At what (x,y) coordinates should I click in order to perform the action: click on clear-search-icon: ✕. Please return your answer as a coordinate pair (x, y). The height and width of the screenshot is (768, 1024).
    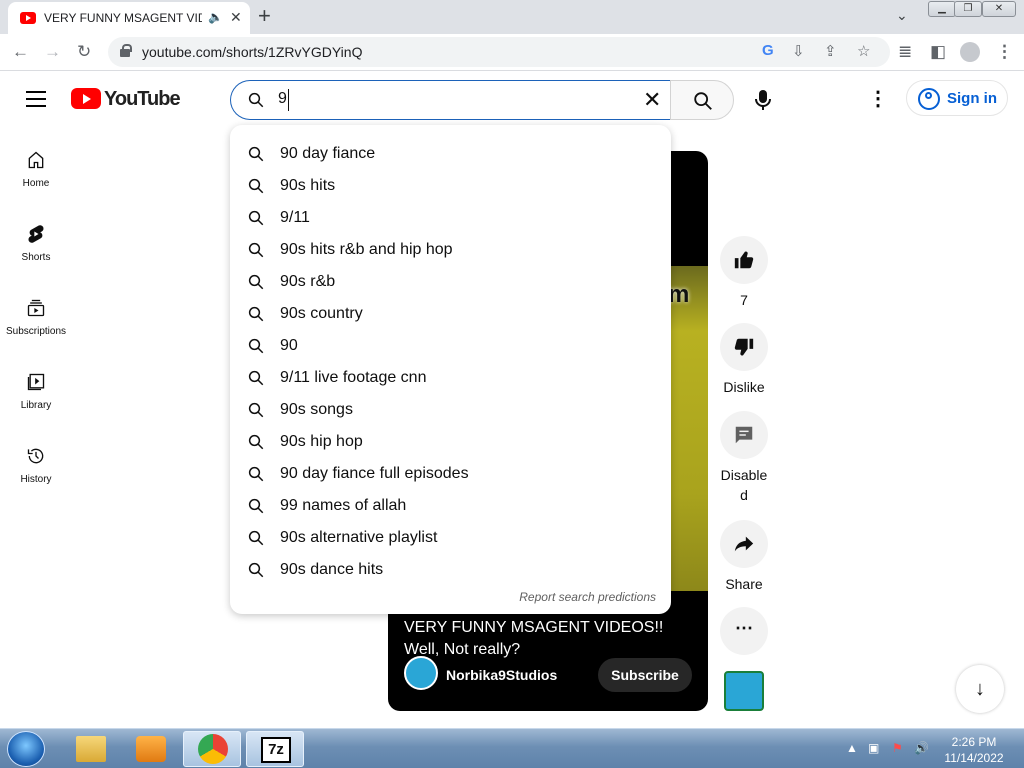
    Looking at the image, I should click on (652, 100).